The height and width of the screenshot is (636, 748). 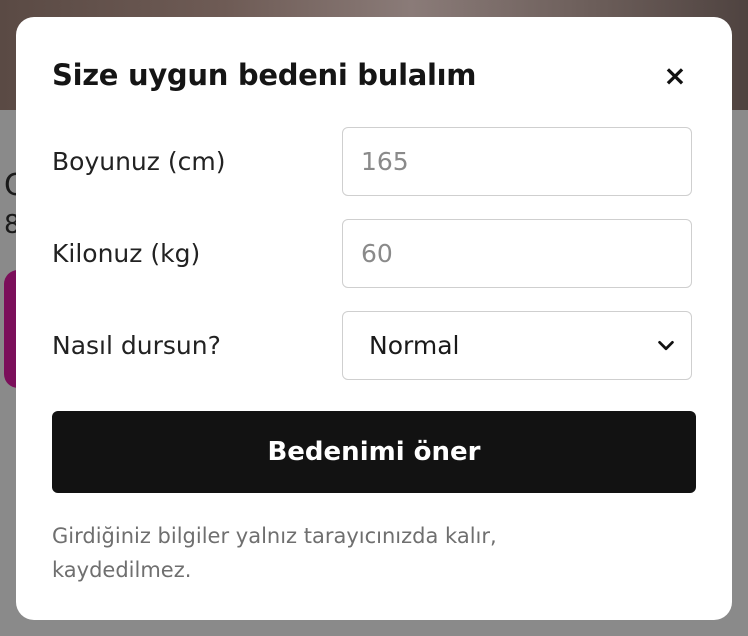 What do you see at coordinates (517, 253) in the screenshot?
I see `weight-input` at bounding box center [517, 253].